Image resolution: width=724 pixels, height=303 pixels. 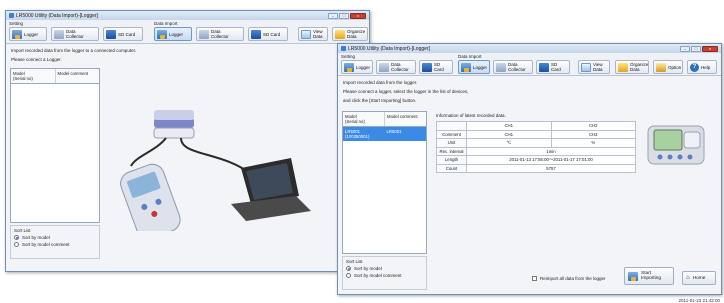 What do you see at coordinates (551, 160) in the screenshot?
I see `length-value: 2011-01-13 17:56:00～2011-01-17 17:01:00` at bounding box center [551, 160].